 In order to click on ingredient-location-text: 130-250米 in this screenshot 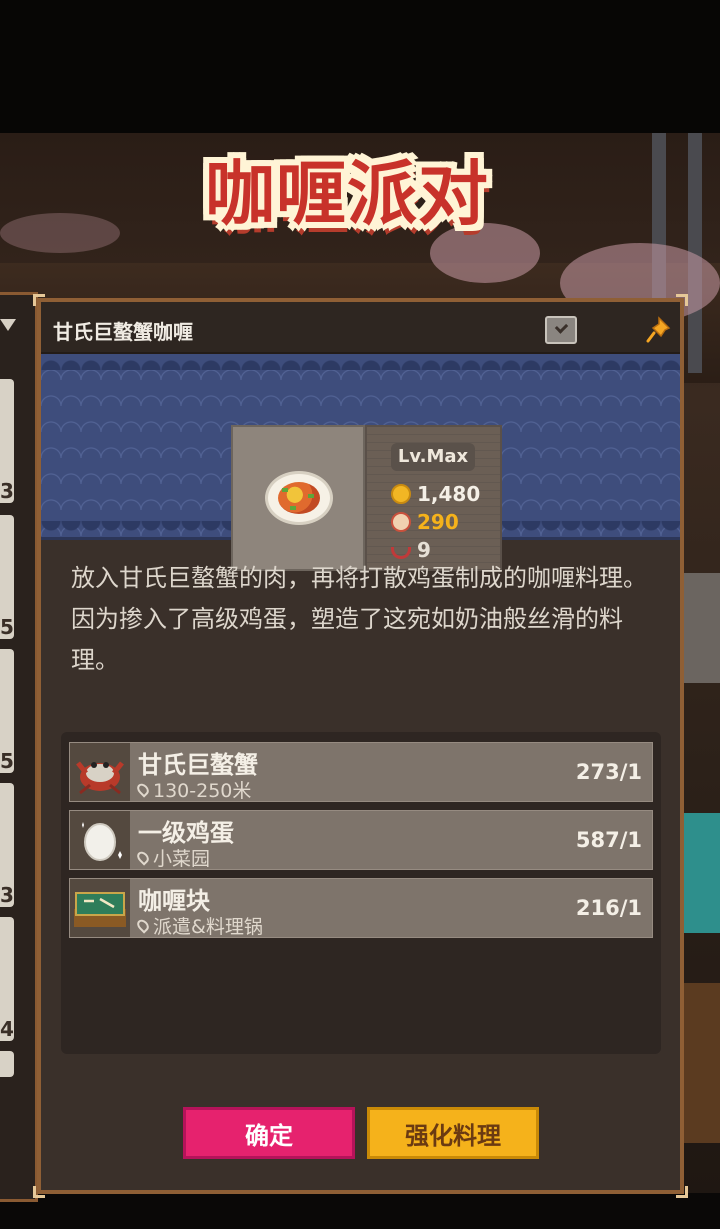, I will do `click(202, 791)`.